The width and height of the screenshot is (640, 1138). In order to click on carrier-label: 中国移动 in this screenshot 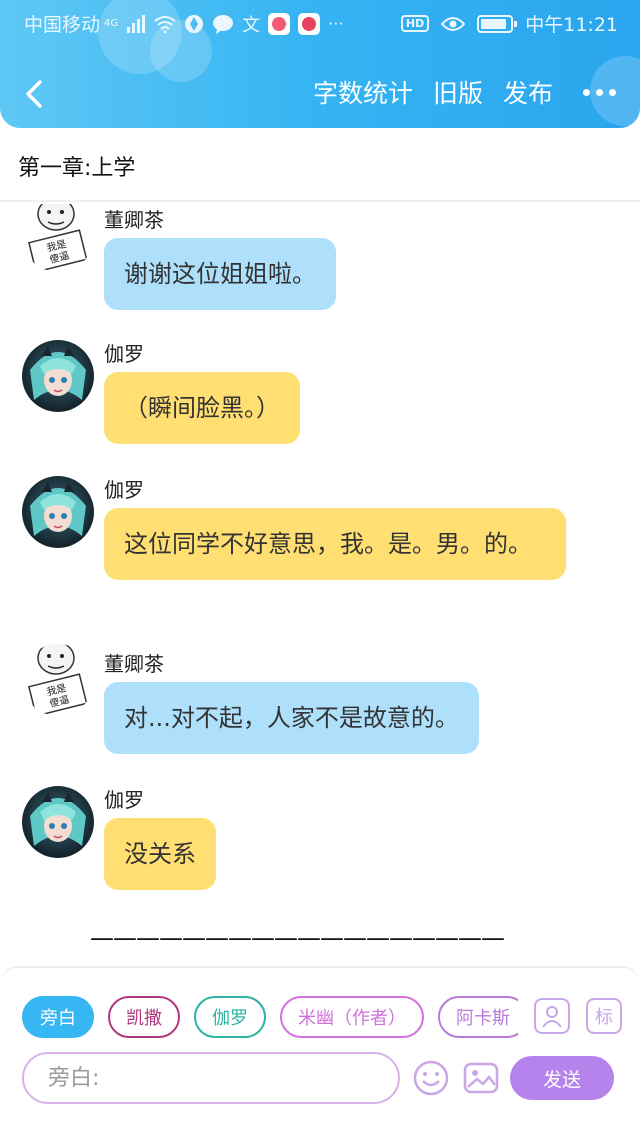, I will do `click(62, 25)`.